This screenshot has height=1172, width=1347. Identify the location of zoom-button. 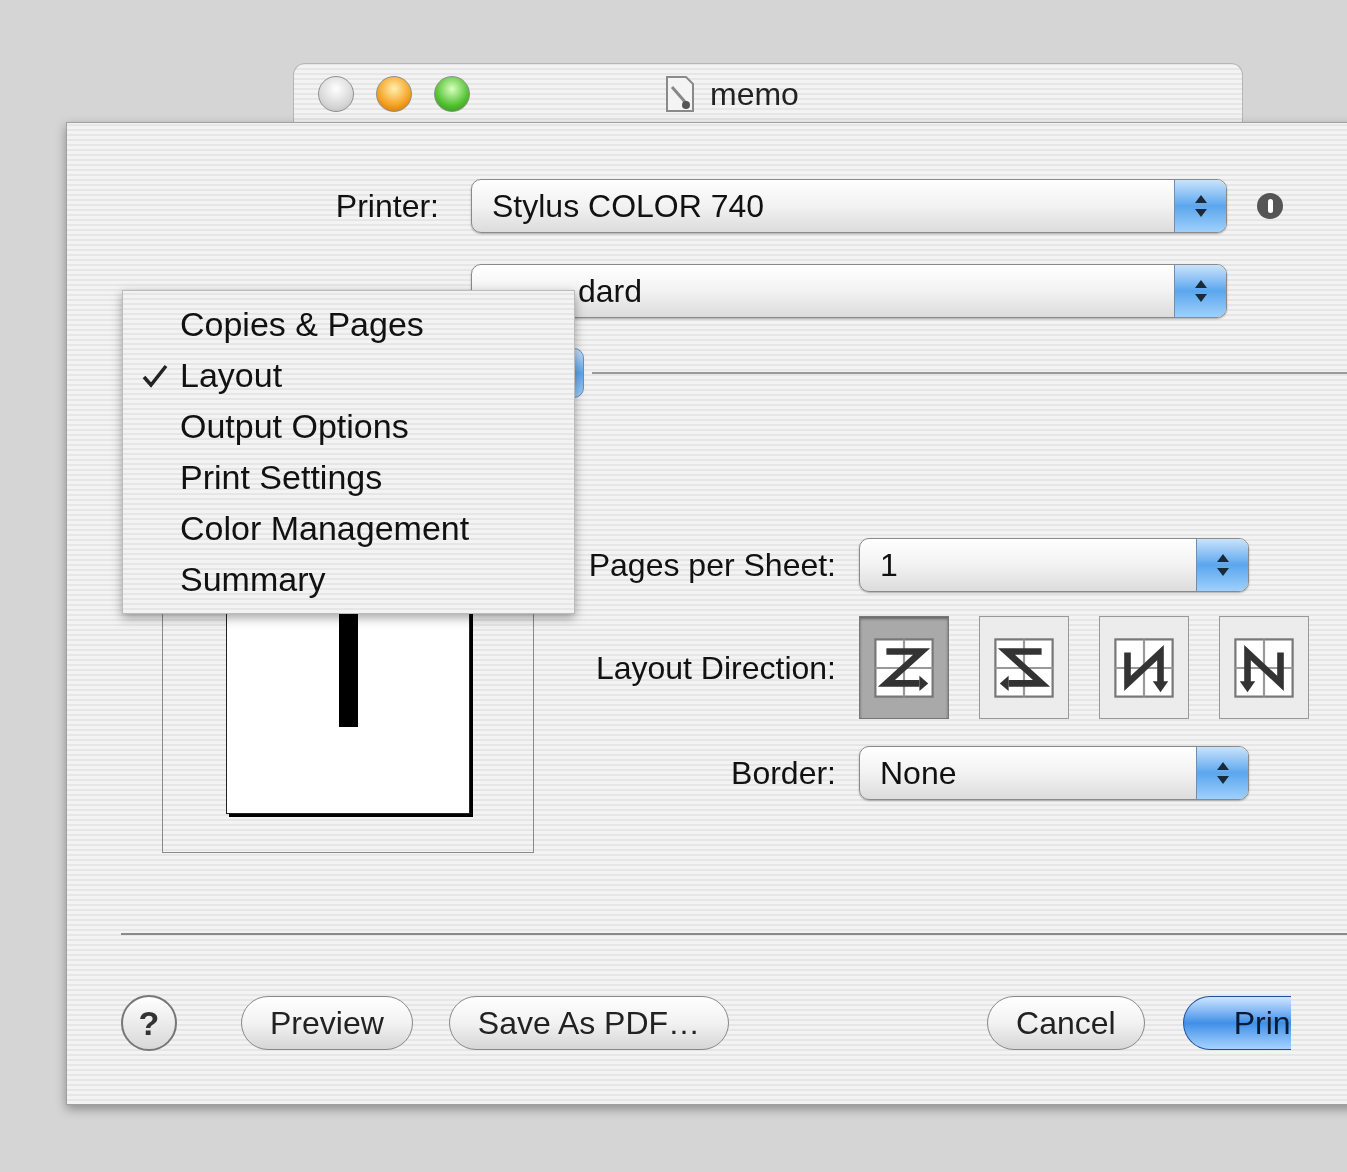
(452, 93).